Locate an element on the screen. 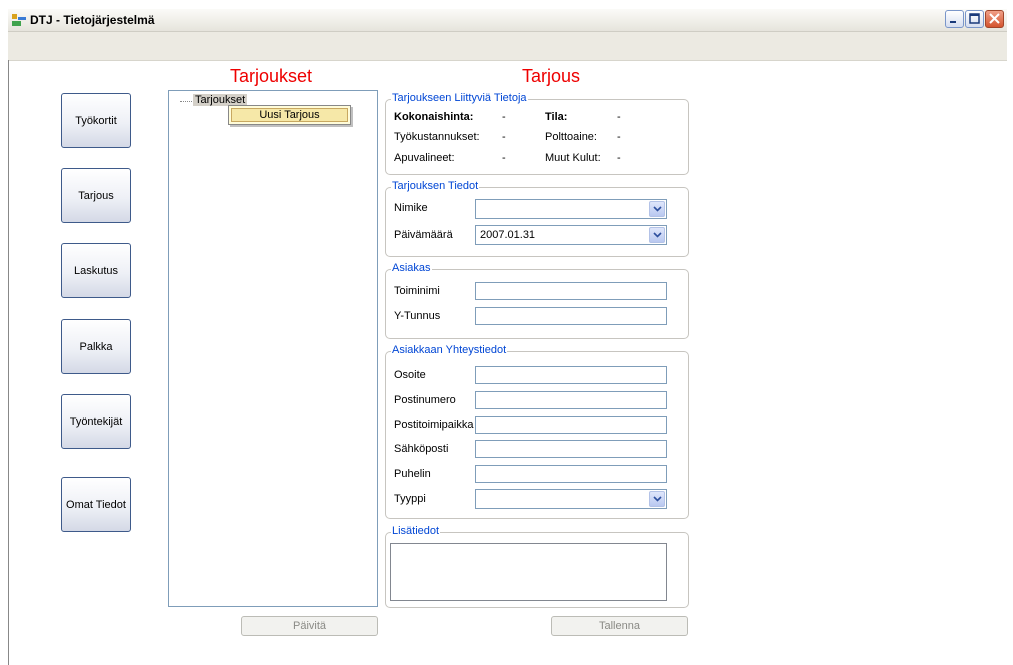  city-label: Postitoimipaikka is located at coordinates (434, 425).